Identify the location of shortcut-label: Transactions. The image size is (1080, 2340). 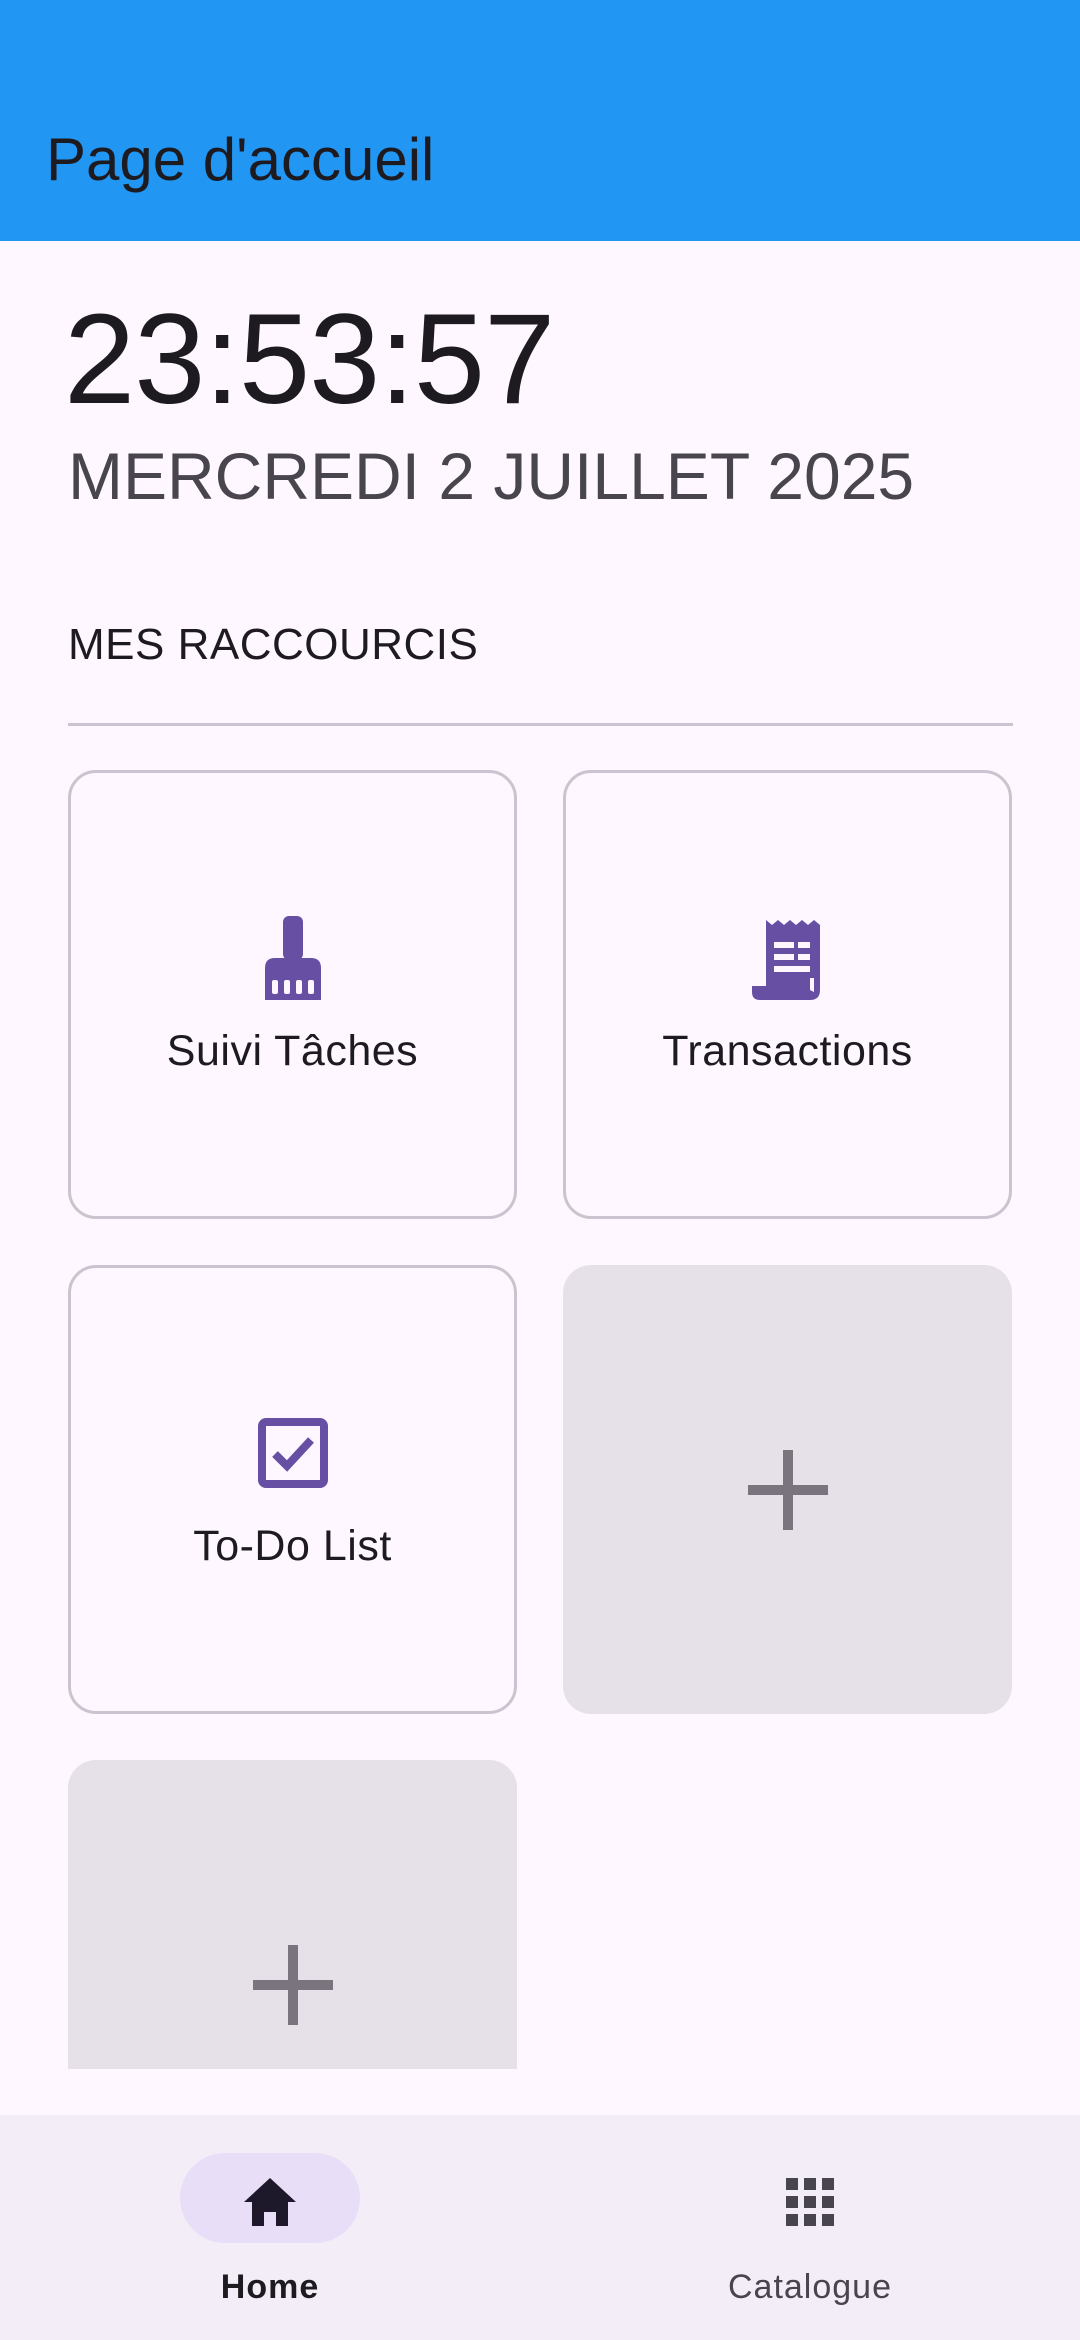
(787, 1051).